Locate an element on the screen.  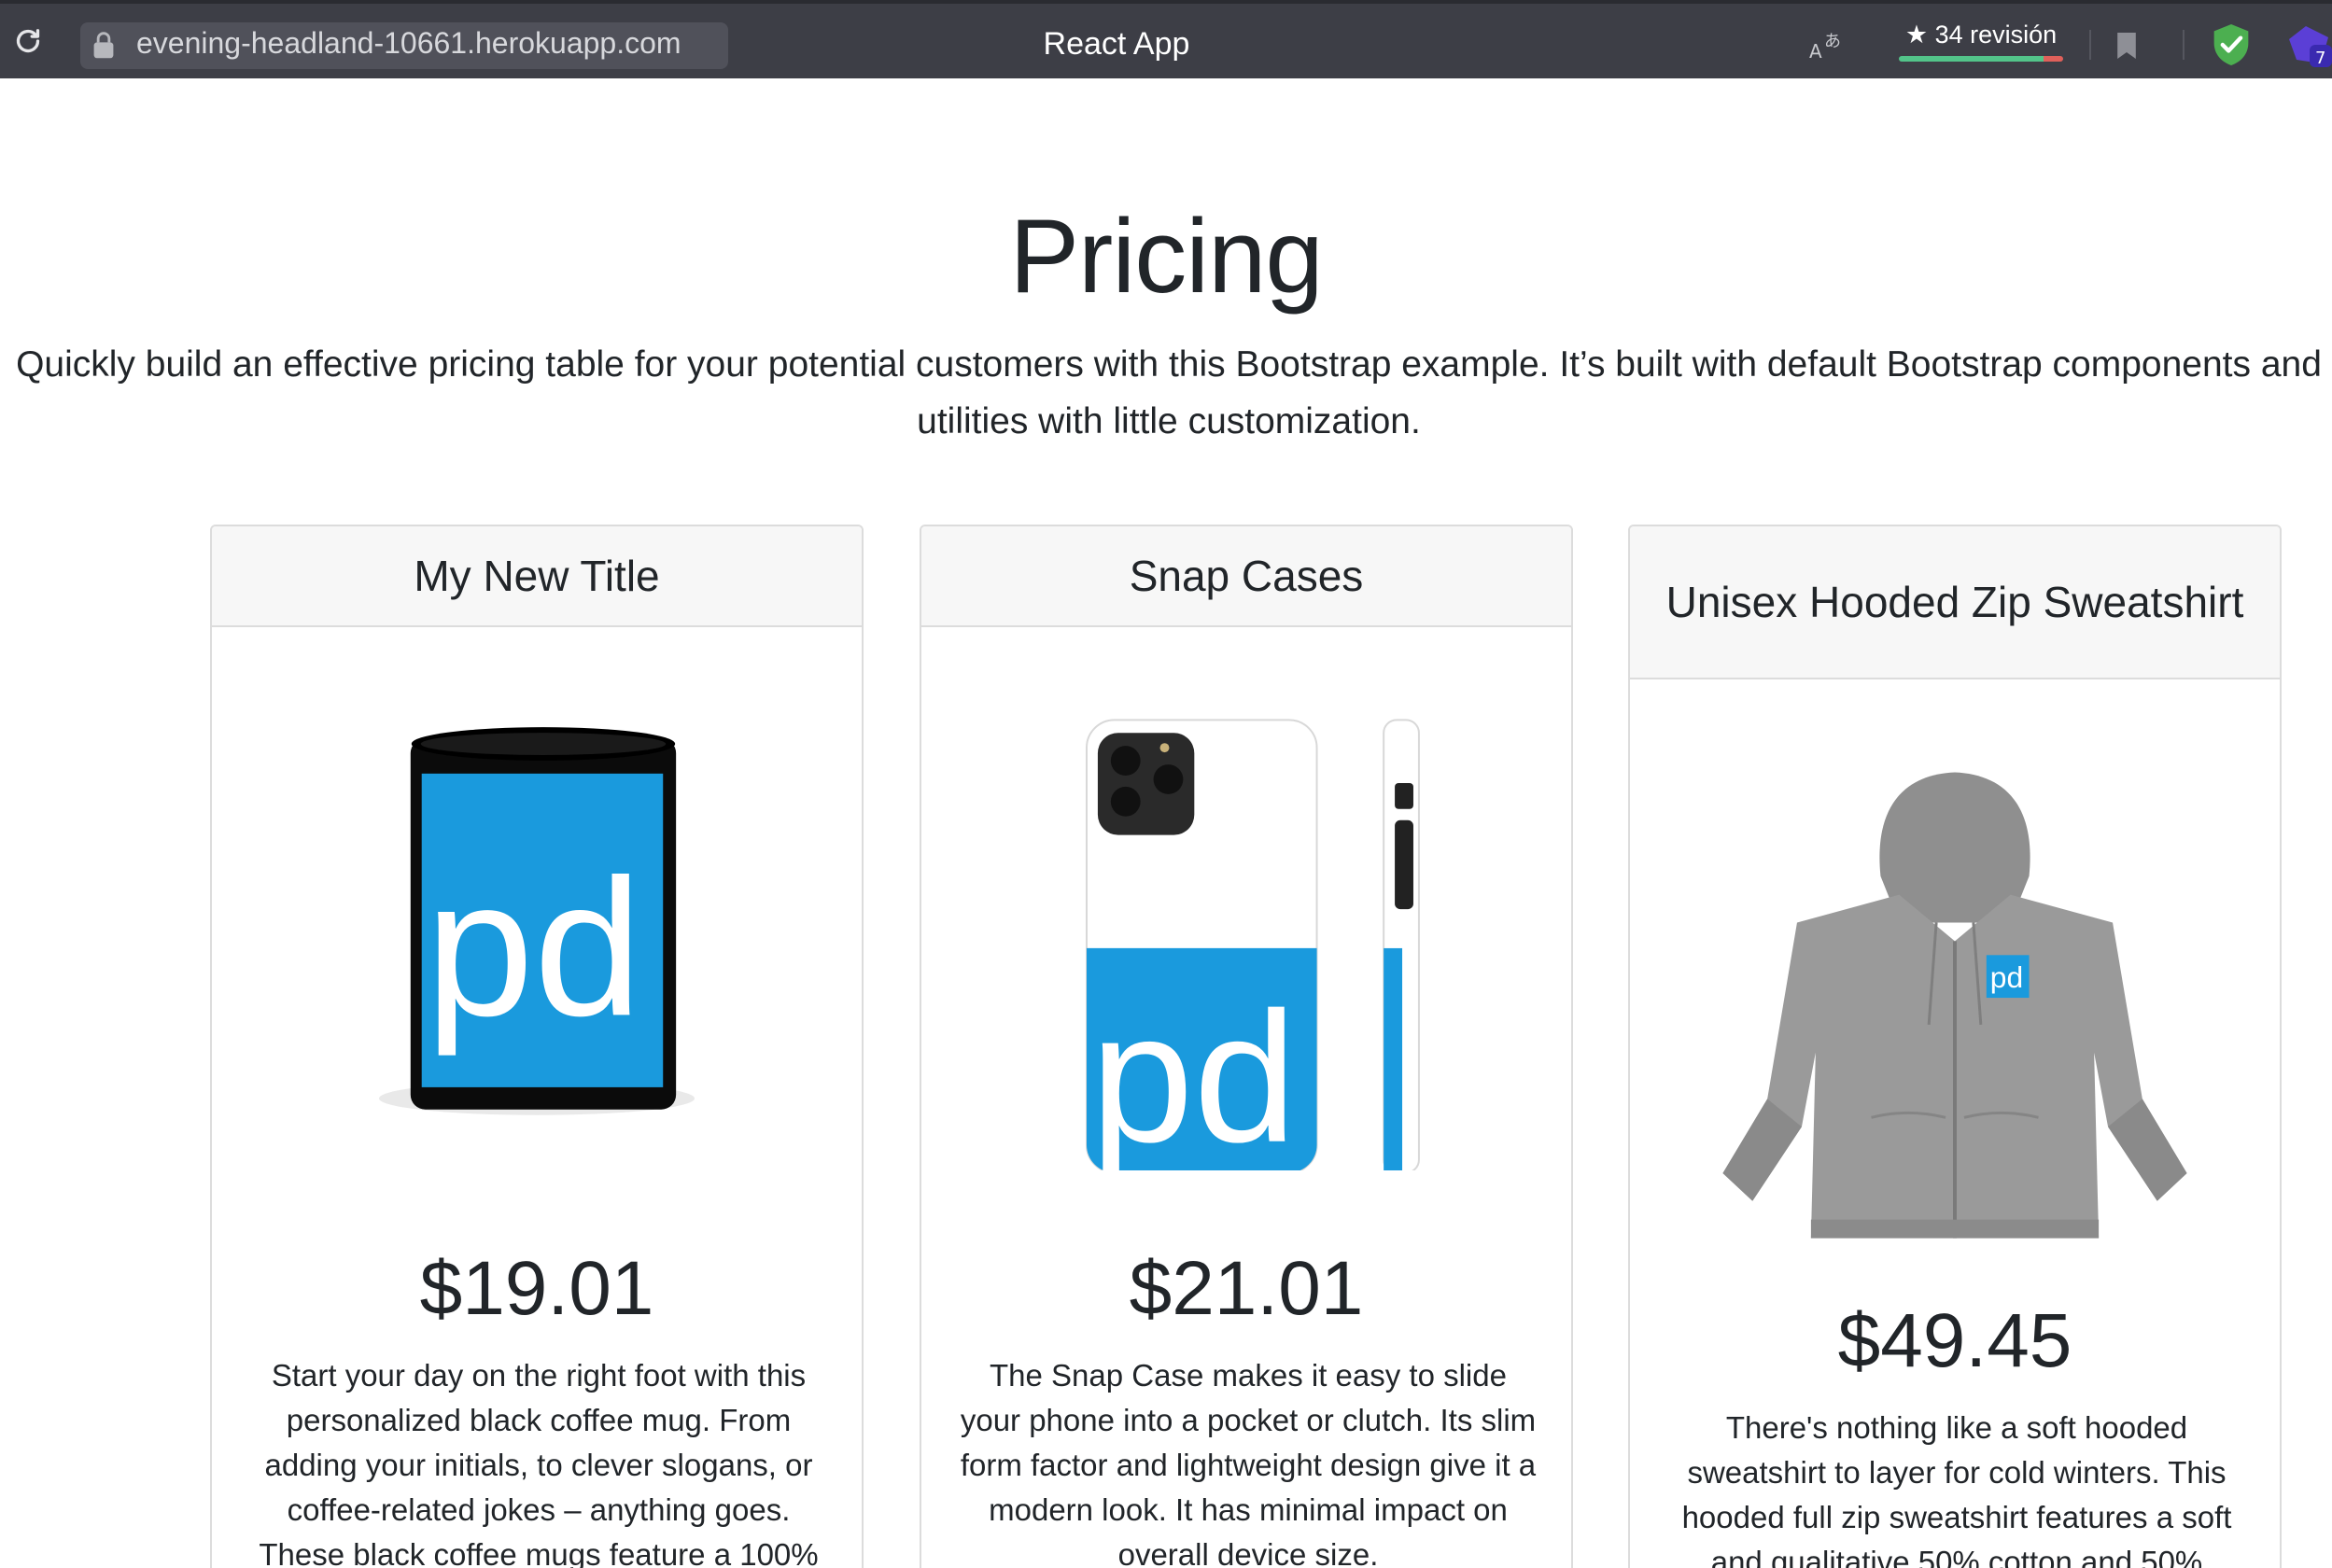
price: $21.01 is located at coordinates (1247, 1288).